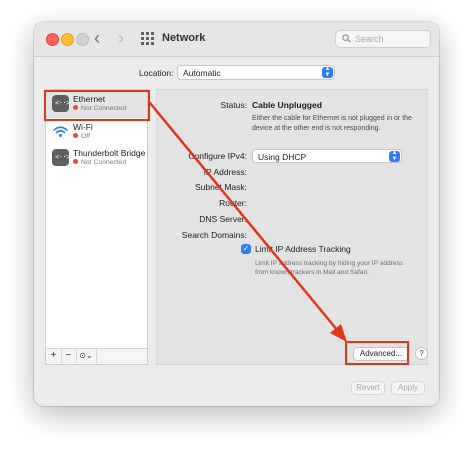 The width and height of the screenshot is (474, 452). What do you see at coordinates (81, 136) in the screenshot?
I see `service-status: Off` at bounding box center [81, 136].